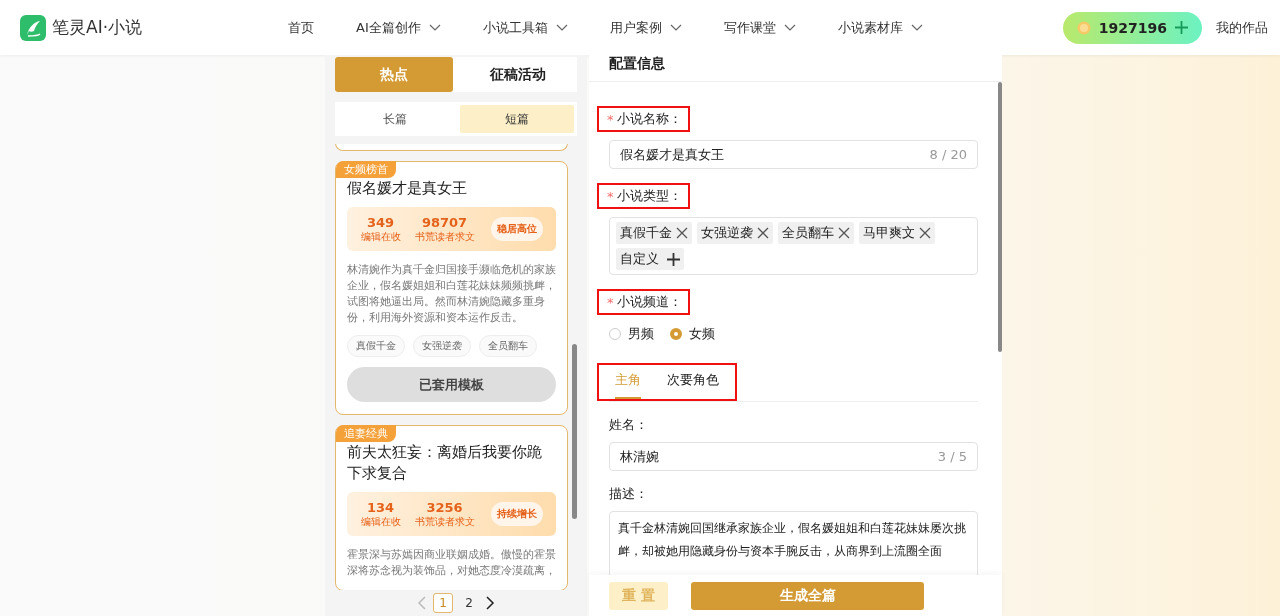 The width and height of the screenshot is (1280, 616). I want to click on stat-value: 3256, so click(444, 507).